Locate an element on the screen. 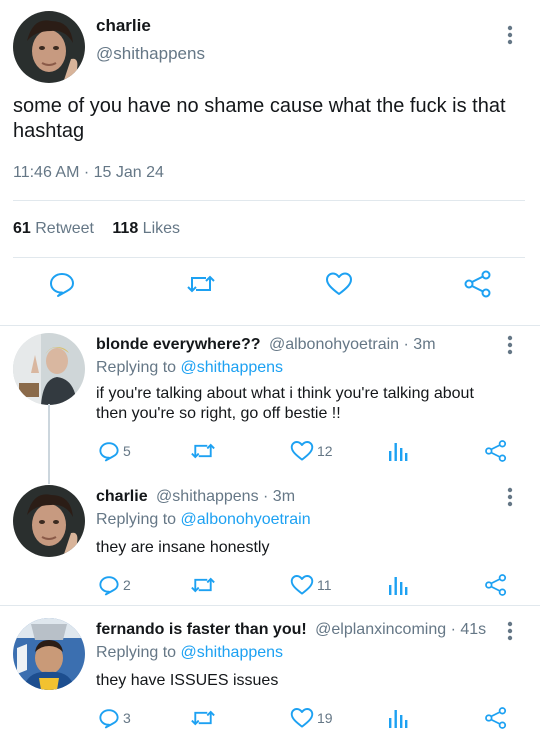 The width and height of the screenshot is (540, 741). reply-text: they are insane honestly is located at coordinates (183, 547).